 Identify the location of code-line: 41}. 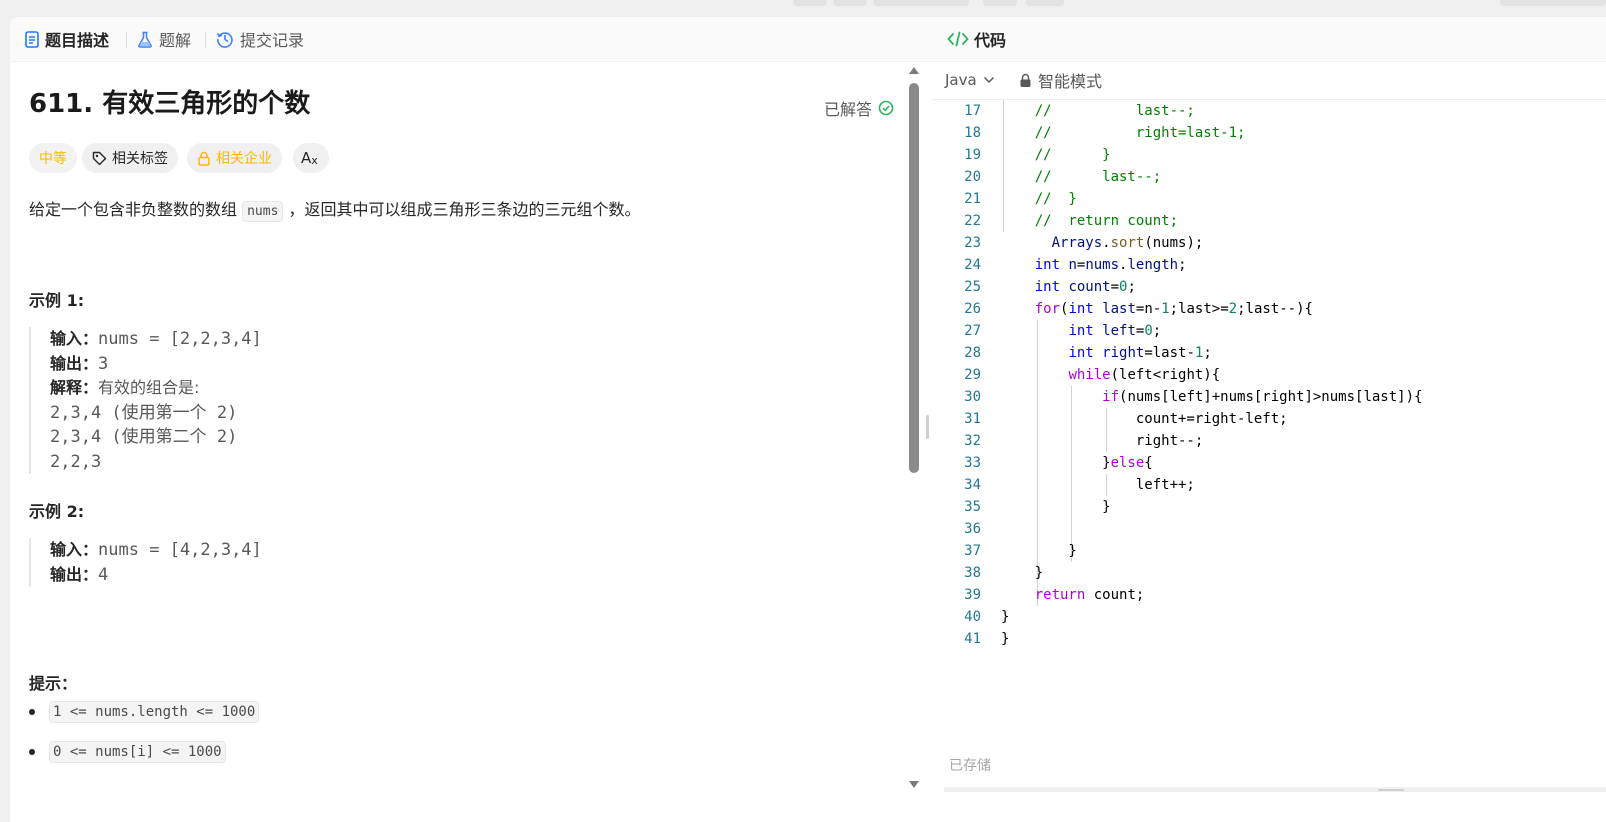
(1269, 639).